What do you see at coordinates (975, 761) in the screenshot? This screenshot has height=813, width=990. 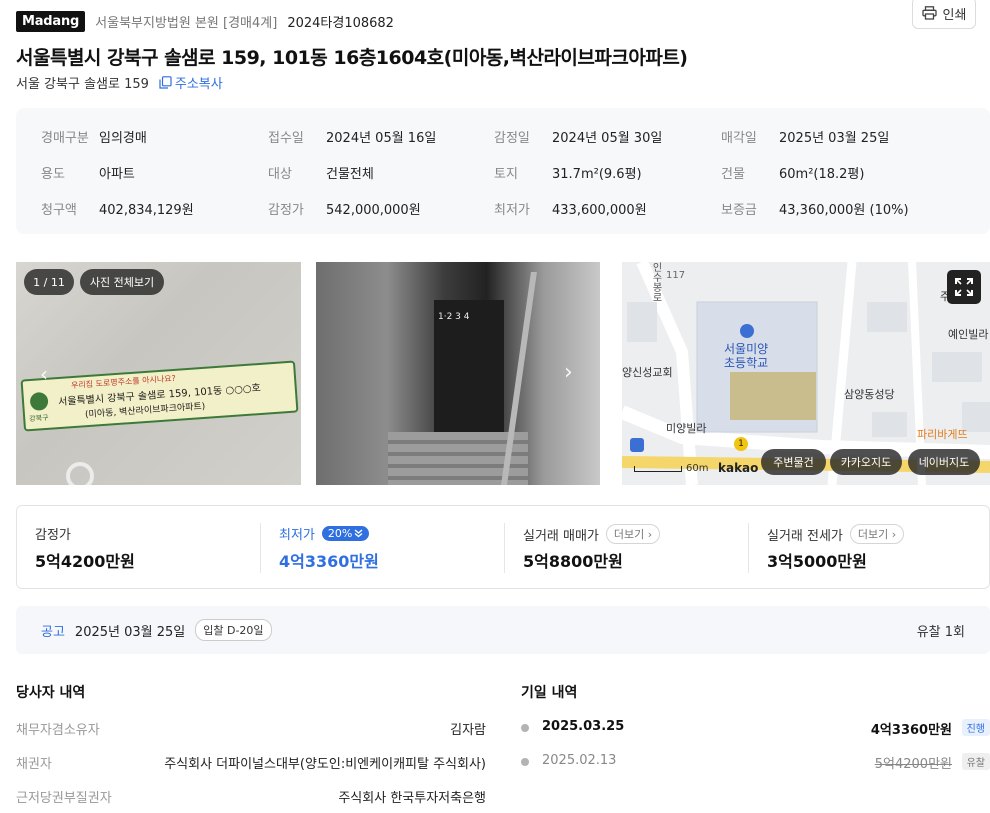 I see `status-badge: 유찰` at bounding box center [975, 761].